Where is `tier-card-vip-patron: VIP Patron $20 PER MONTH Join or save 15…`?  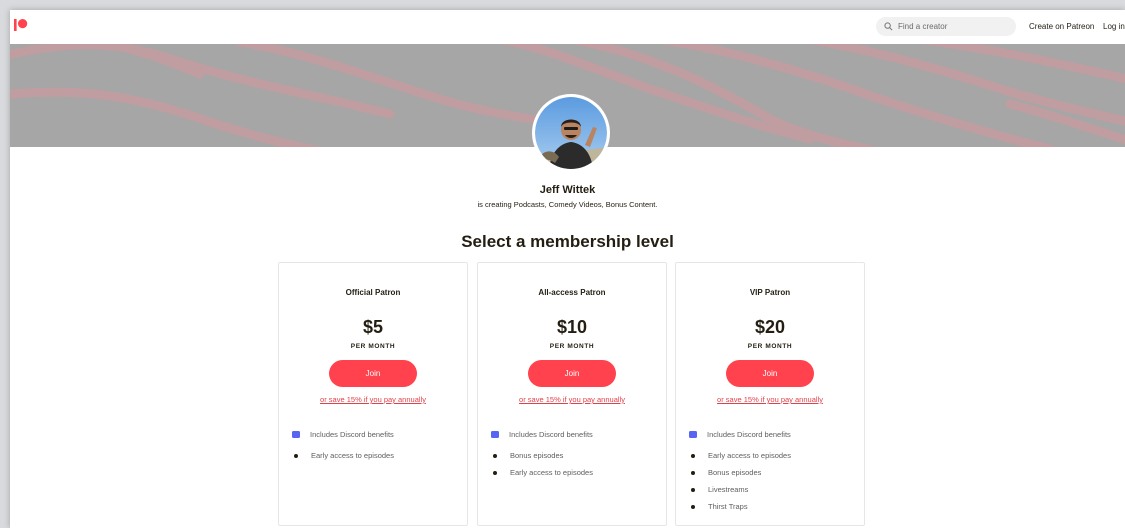 tier-card-vip-patron: VIP Patron $20 PER MONTH Join or save 15… is located at coordinates (770, 394).